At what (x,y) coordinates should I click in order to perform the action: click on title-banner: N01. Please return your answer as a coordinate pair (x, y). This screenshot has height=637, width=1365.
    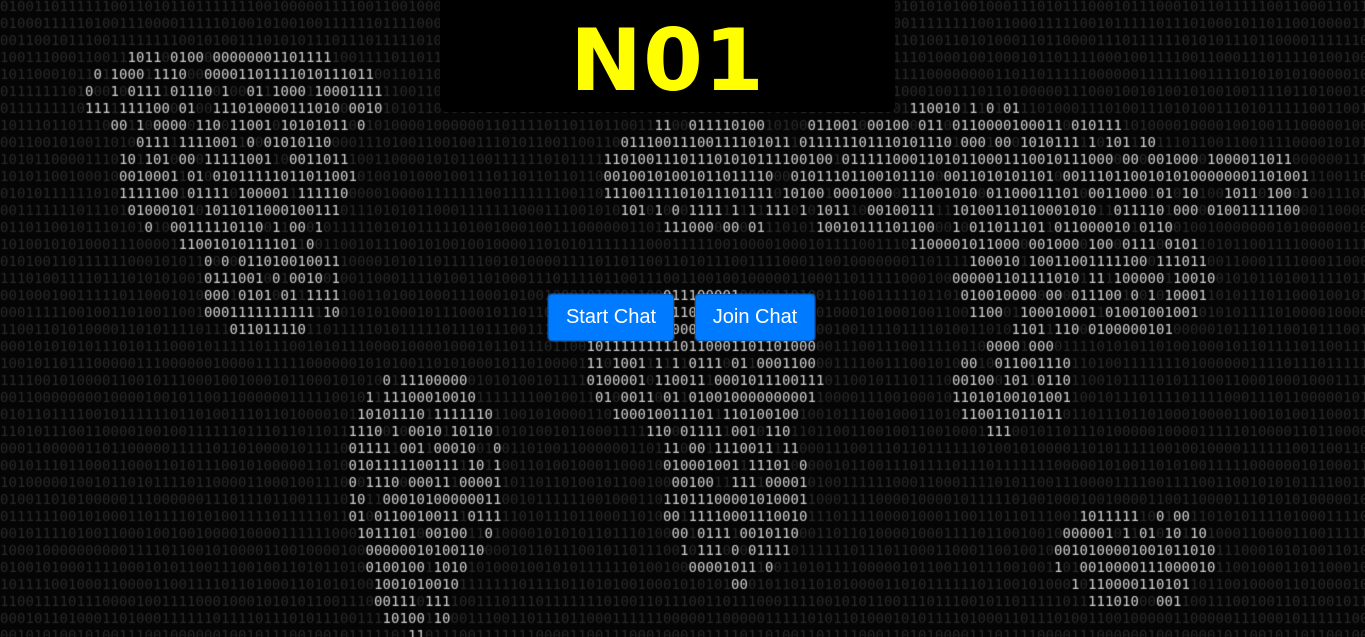
    Looking at the image, I should click on (667, 56).